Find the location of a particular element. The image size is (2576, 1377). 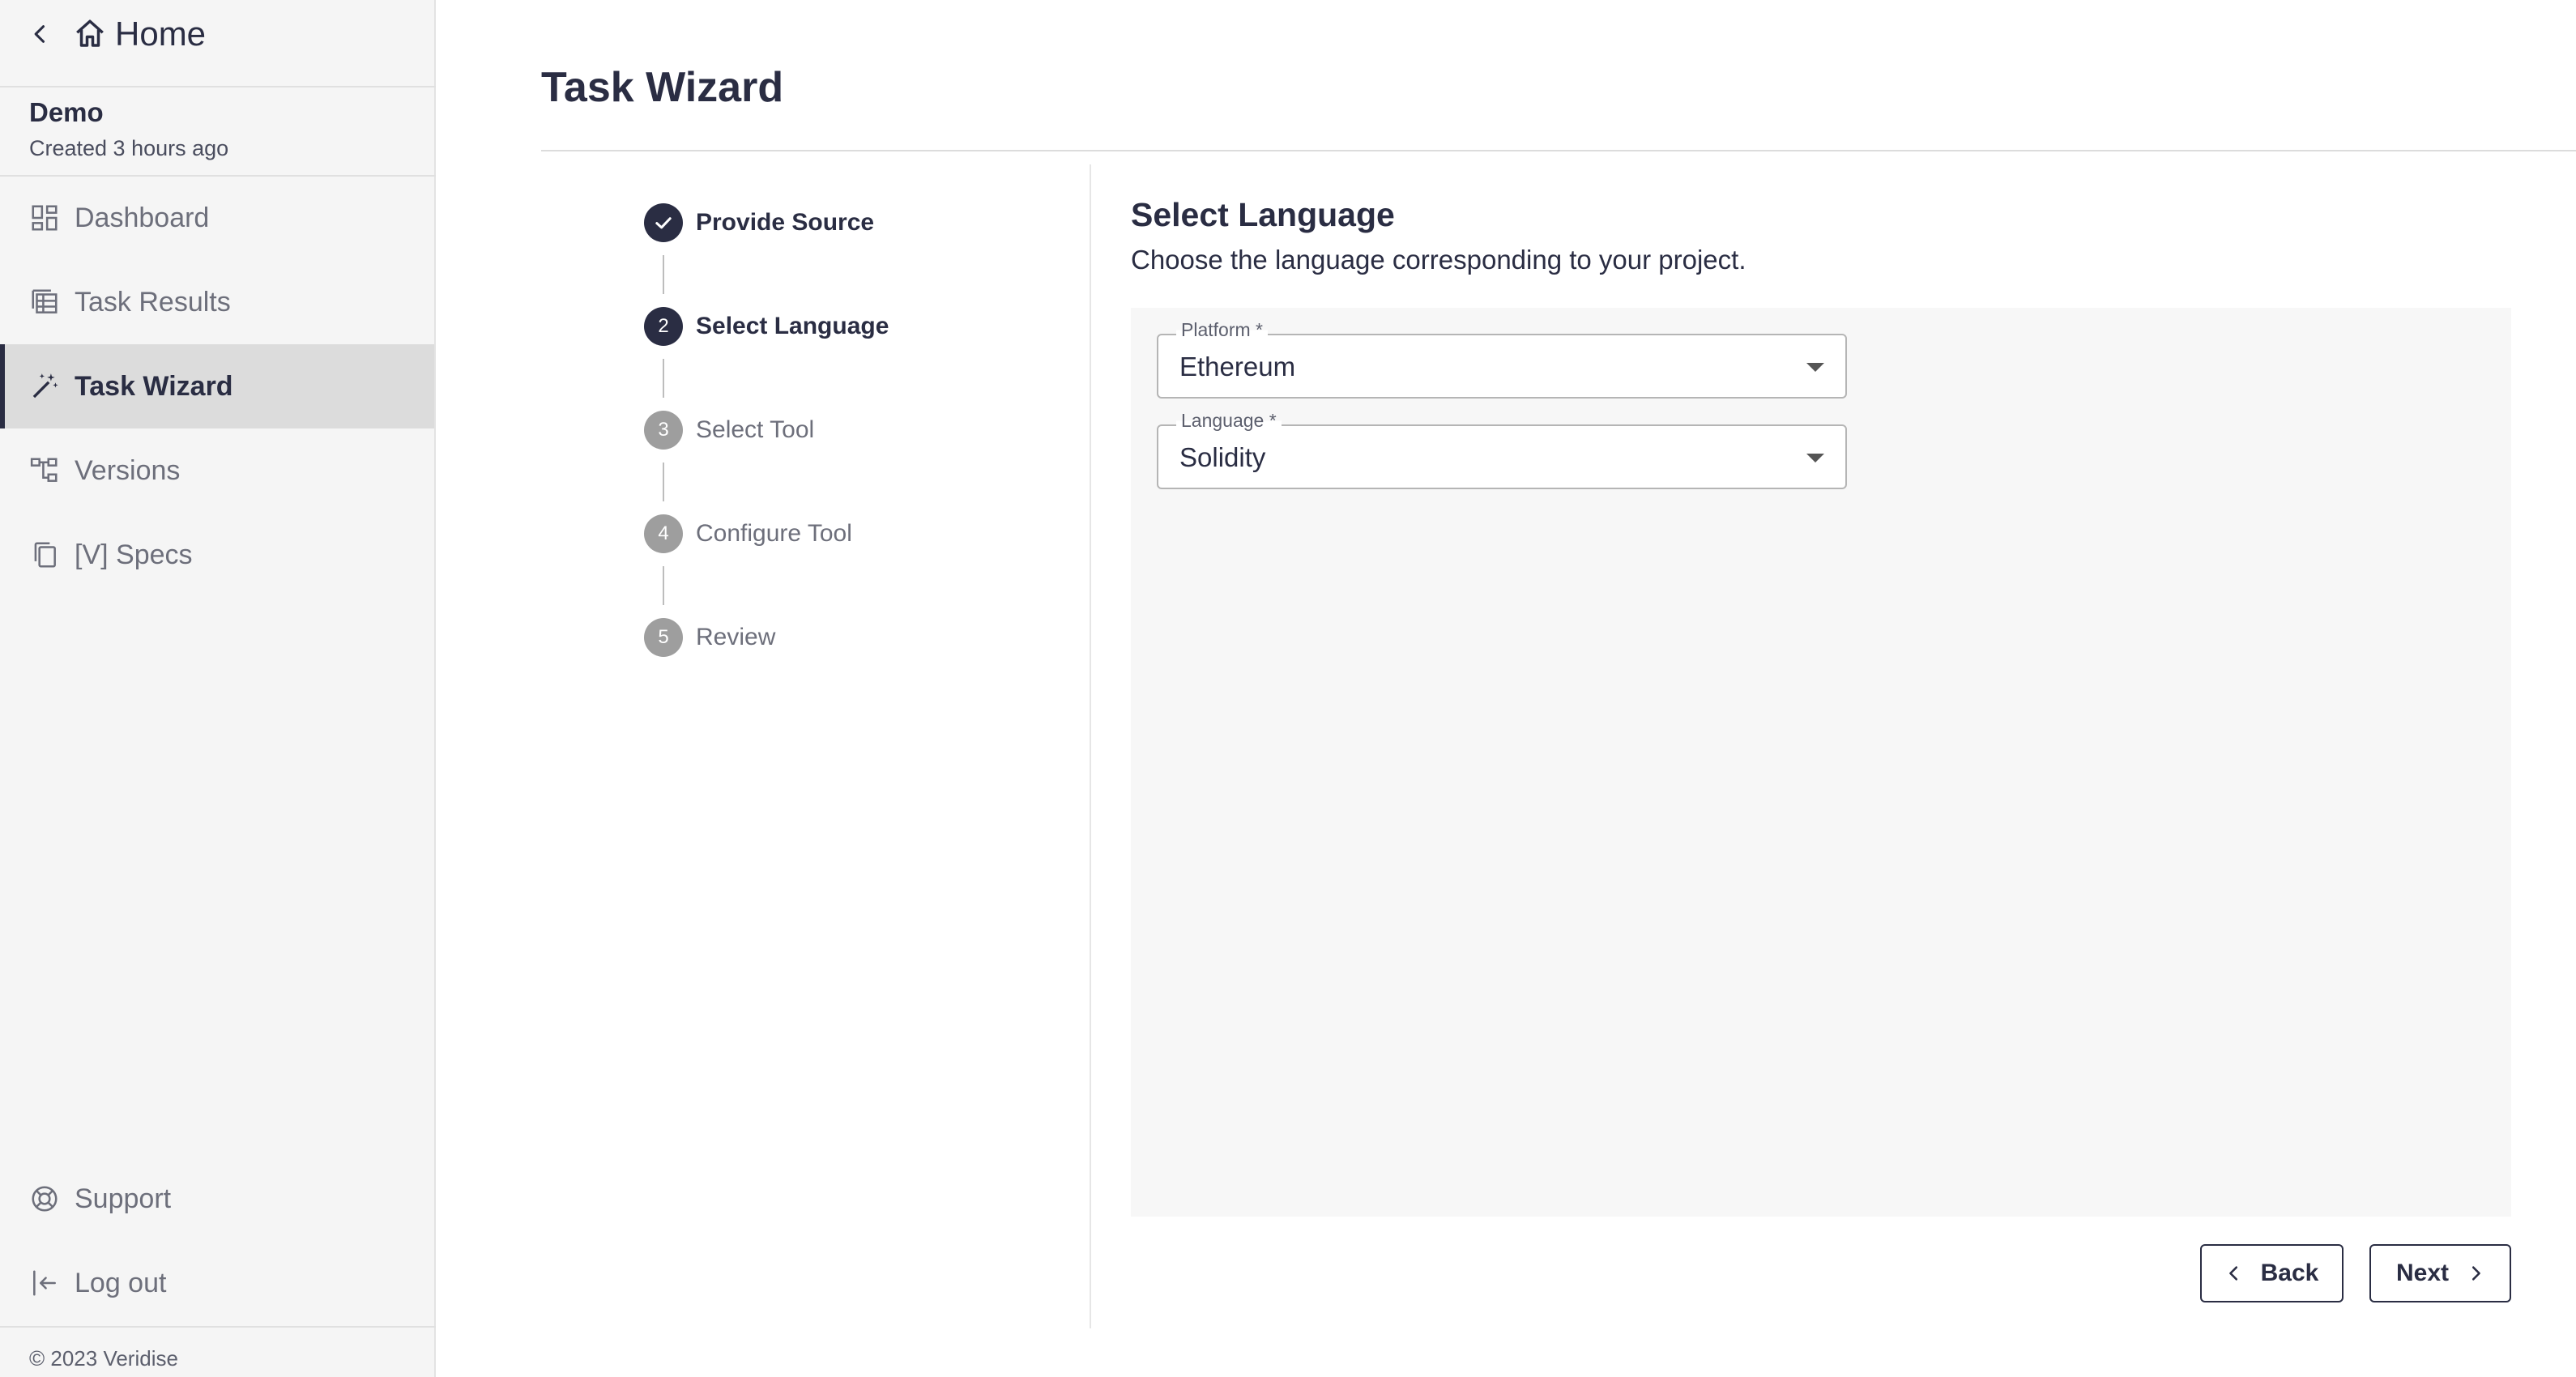

platform-label: Platform * is located at coordinates (1222, 330).